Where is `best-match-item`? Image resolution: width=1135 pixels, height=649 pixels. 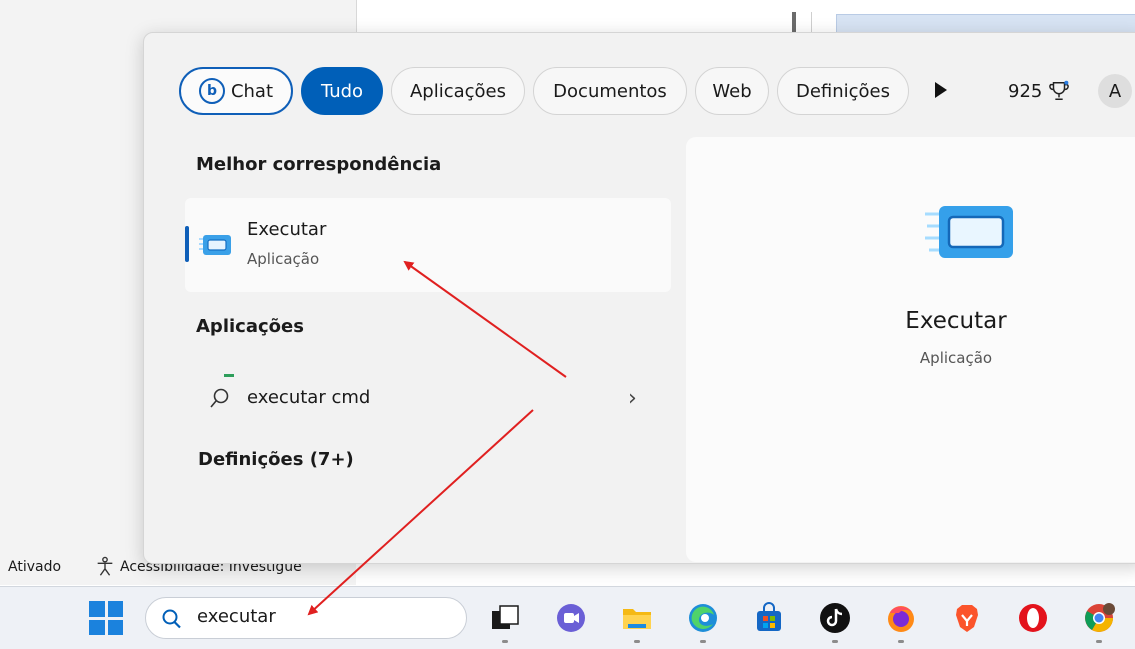
best-match-item is located at coordinates (428, 245).